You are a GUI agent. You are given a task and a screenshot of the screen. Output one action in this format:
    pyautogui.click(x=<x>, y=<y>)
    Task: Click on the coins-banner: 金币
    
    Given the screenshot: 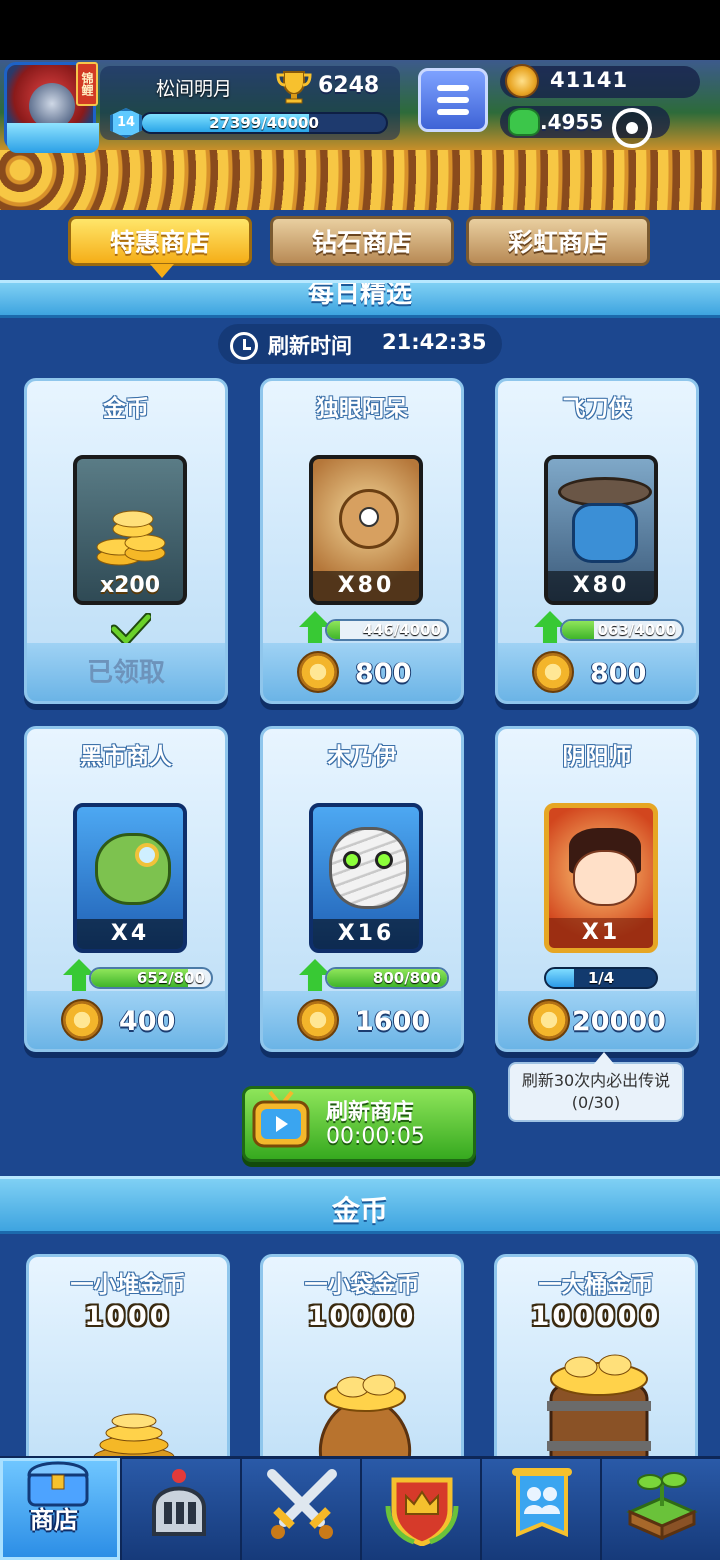 What is the action you would take?
    pyautogui.click(x=360, y=1205)
    